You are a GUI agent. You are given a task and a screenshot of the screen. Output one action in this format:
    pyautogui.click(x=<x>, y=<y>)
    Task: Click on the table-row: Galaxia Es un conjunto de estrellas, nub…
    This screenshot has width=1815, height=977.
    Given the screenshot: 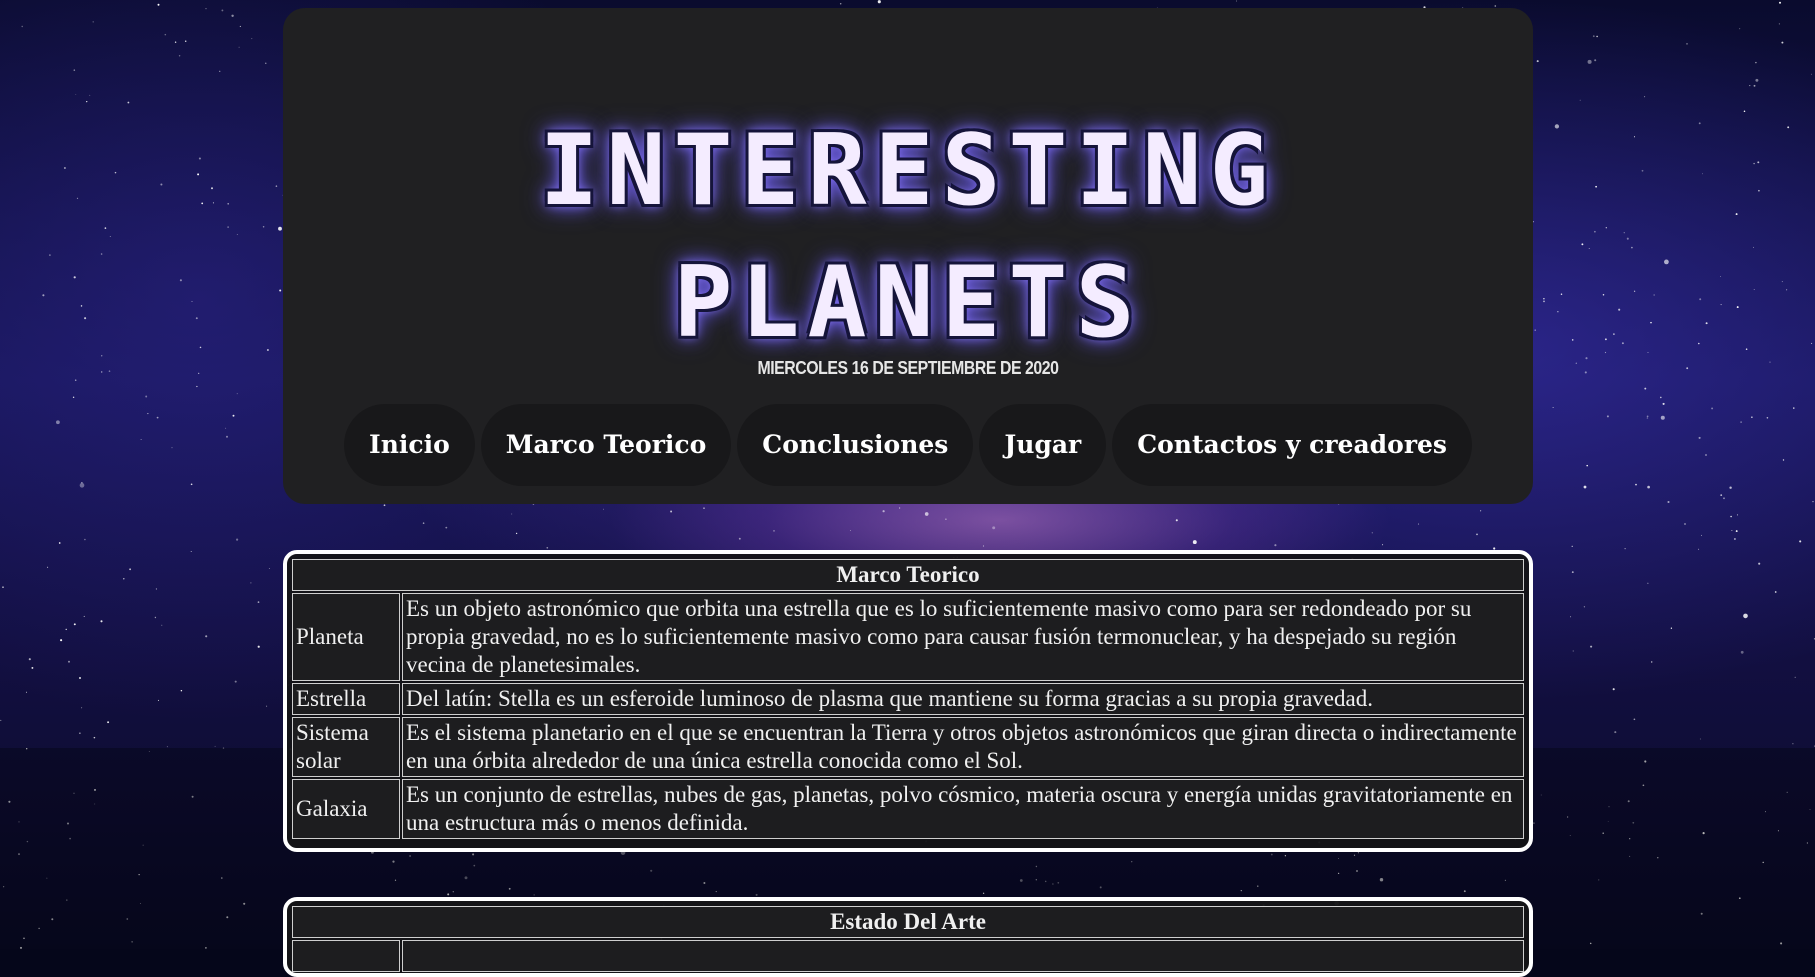 What is the action you would take?
    pyautogui.click(x=908, y=809)
    